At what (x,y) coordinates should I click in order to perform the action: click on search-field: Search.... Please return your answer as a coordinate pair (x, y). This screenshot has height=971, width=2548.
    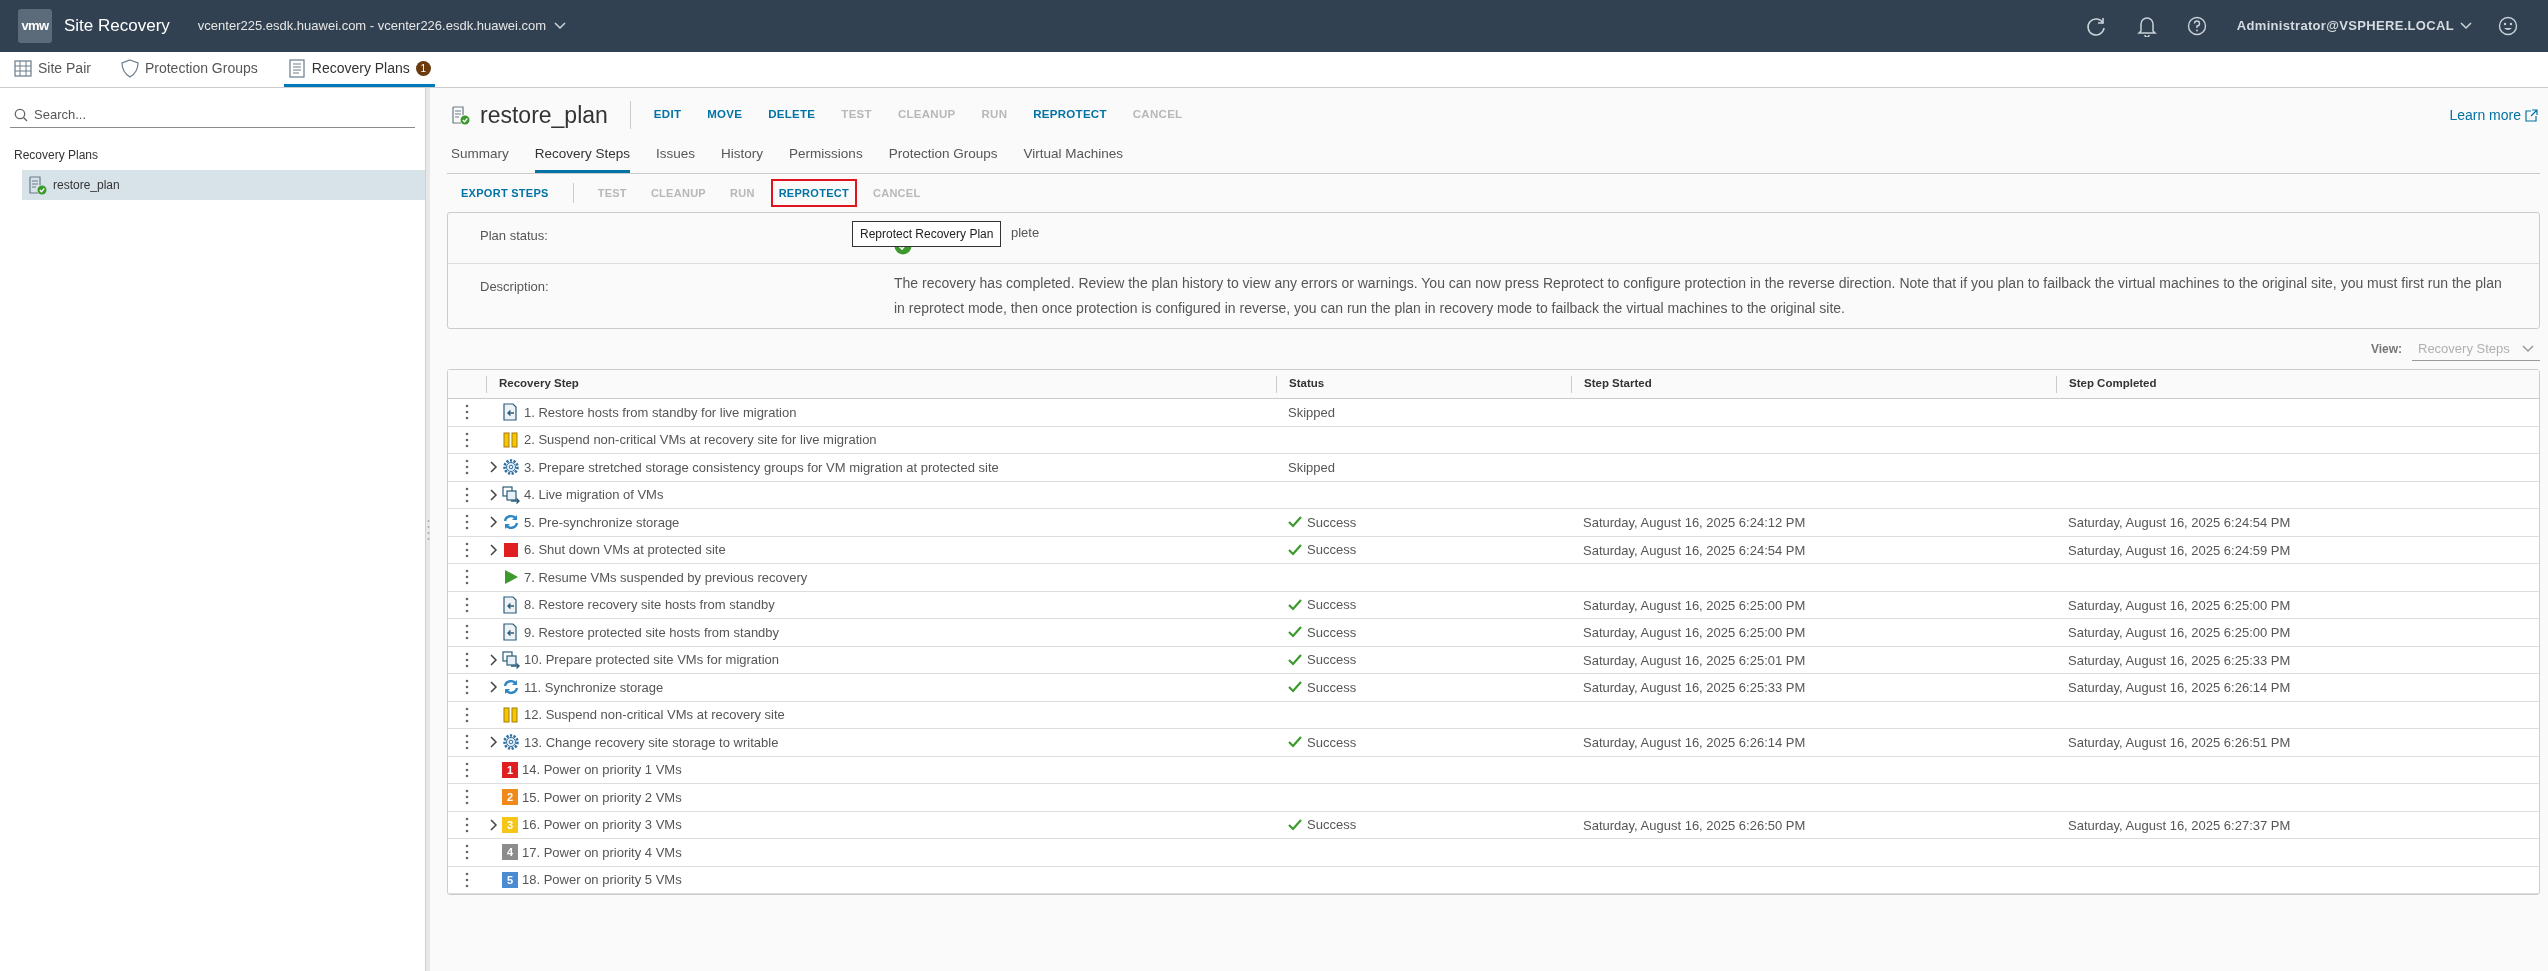
    Looking at the image, I should click on (212, 115).